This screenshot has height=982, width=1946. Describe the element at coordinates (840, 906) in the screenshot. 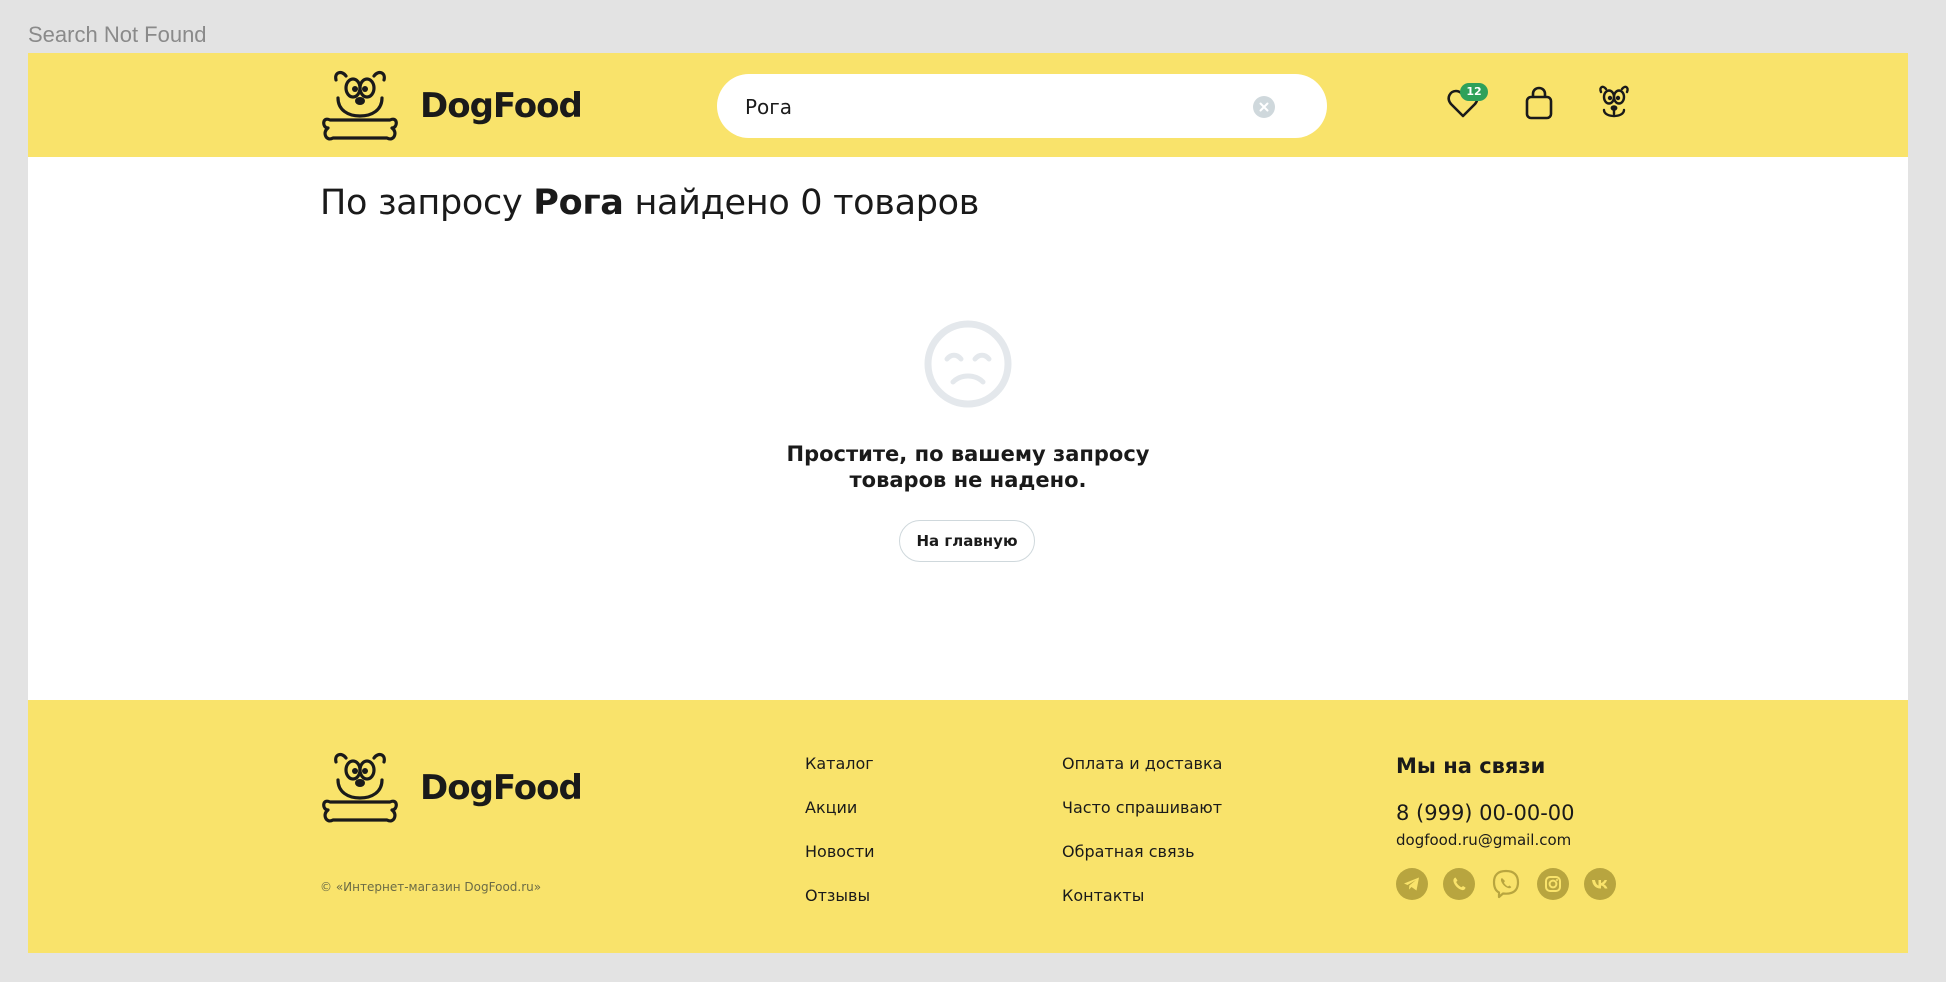

I see `footer-link-reviews: Отзывы` at that location.